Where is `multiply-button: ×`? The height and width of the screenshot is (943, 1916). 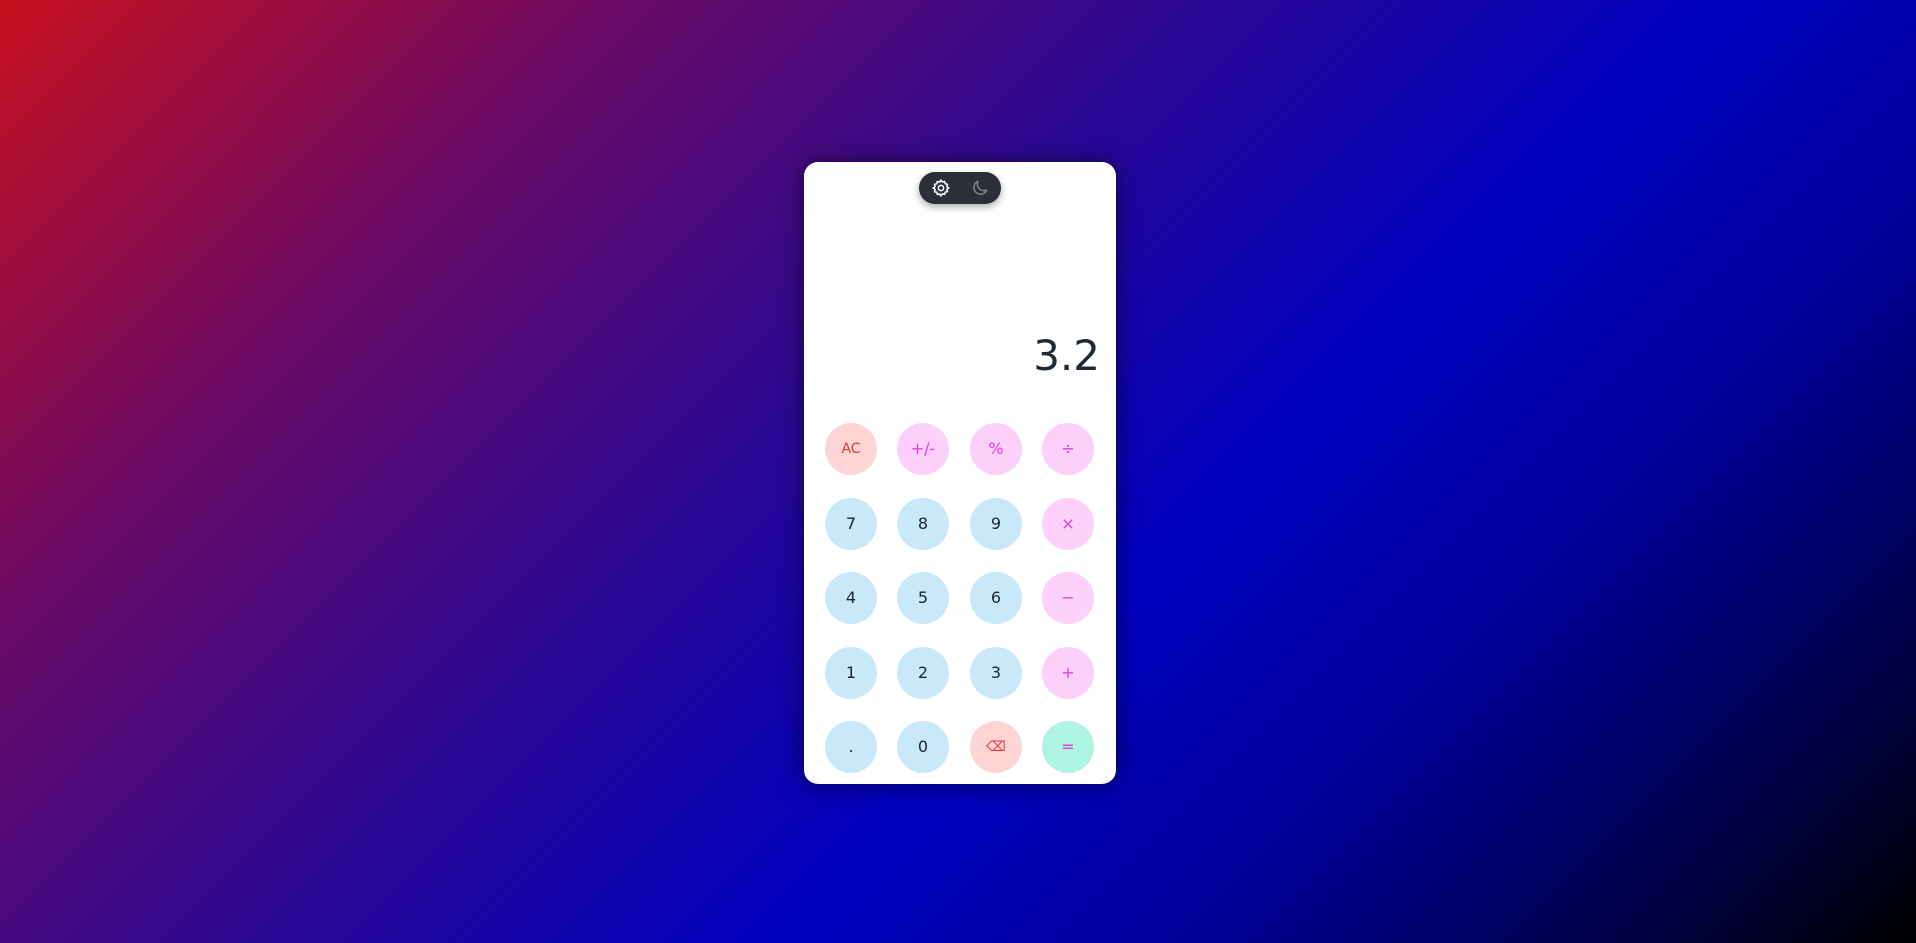
multiply-button: × is located at coordinates (1068, 524).